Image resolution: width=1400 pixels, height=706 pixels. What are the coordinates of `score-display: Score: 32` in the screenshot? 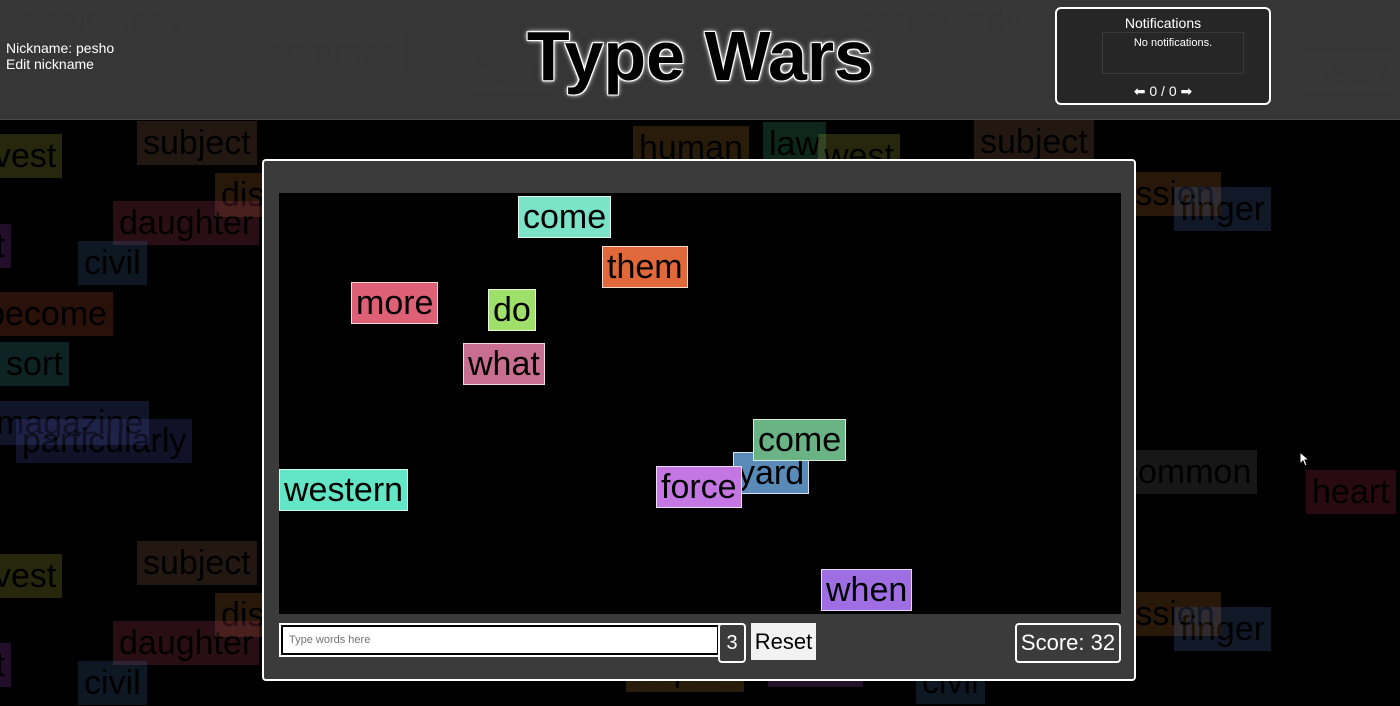 It's located at (1068, 643).